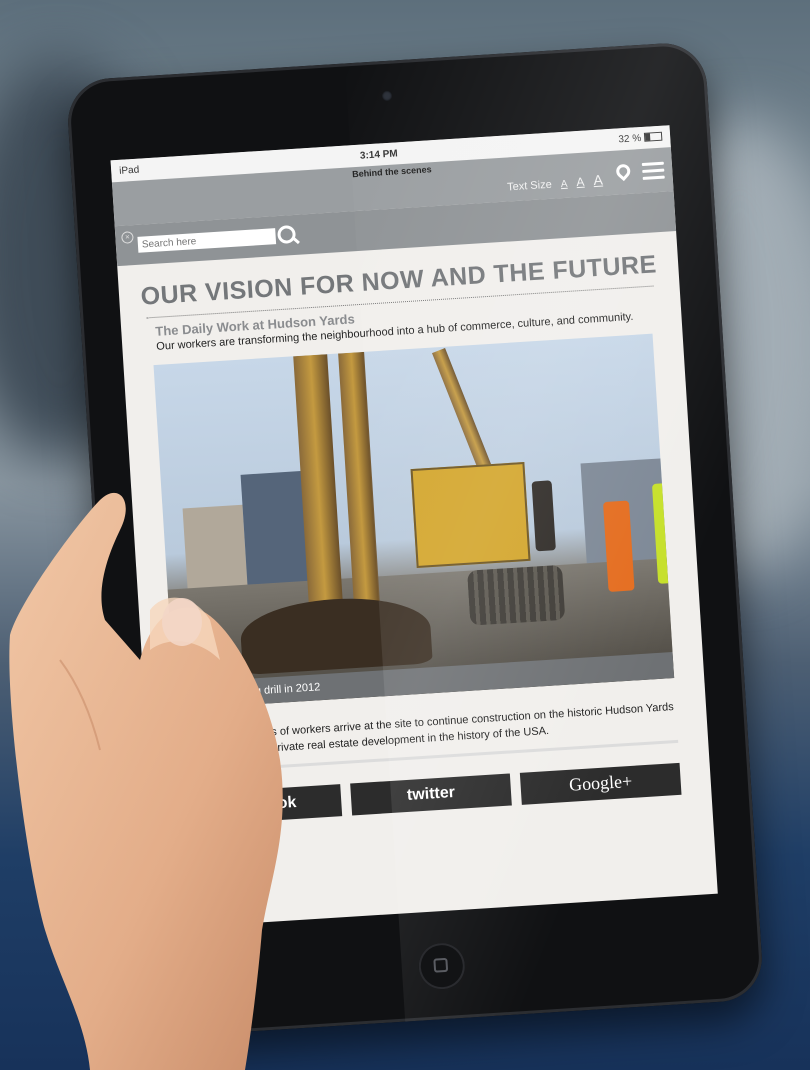 The height and width of the screenshot is (1070, 810). I want to click on device-label: iPad, so click(129, 170).